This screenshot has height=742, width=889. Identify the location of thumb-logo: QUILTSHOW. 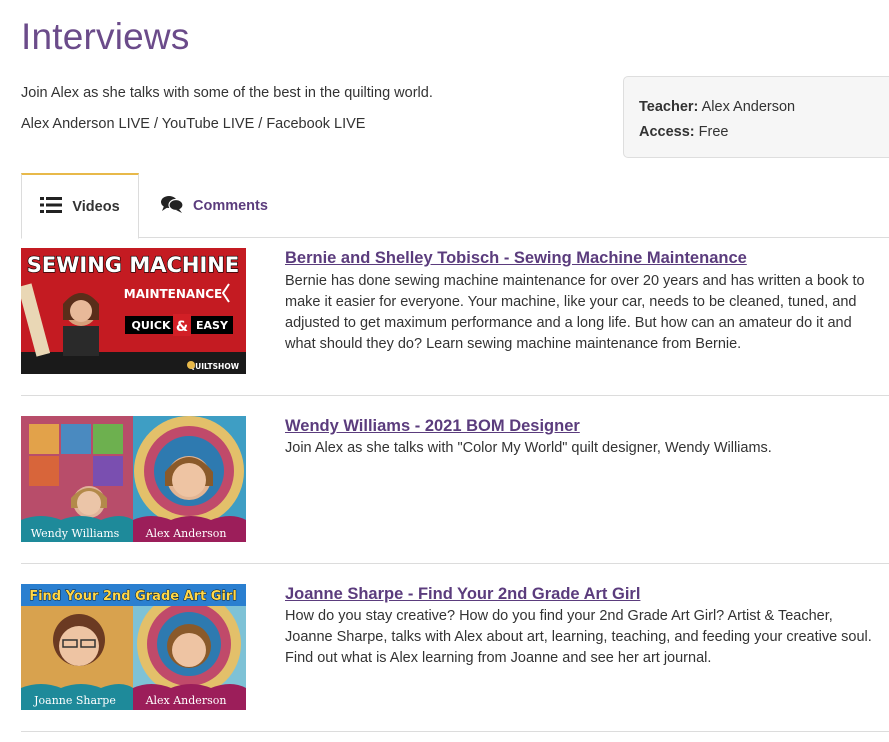
(214, 366).